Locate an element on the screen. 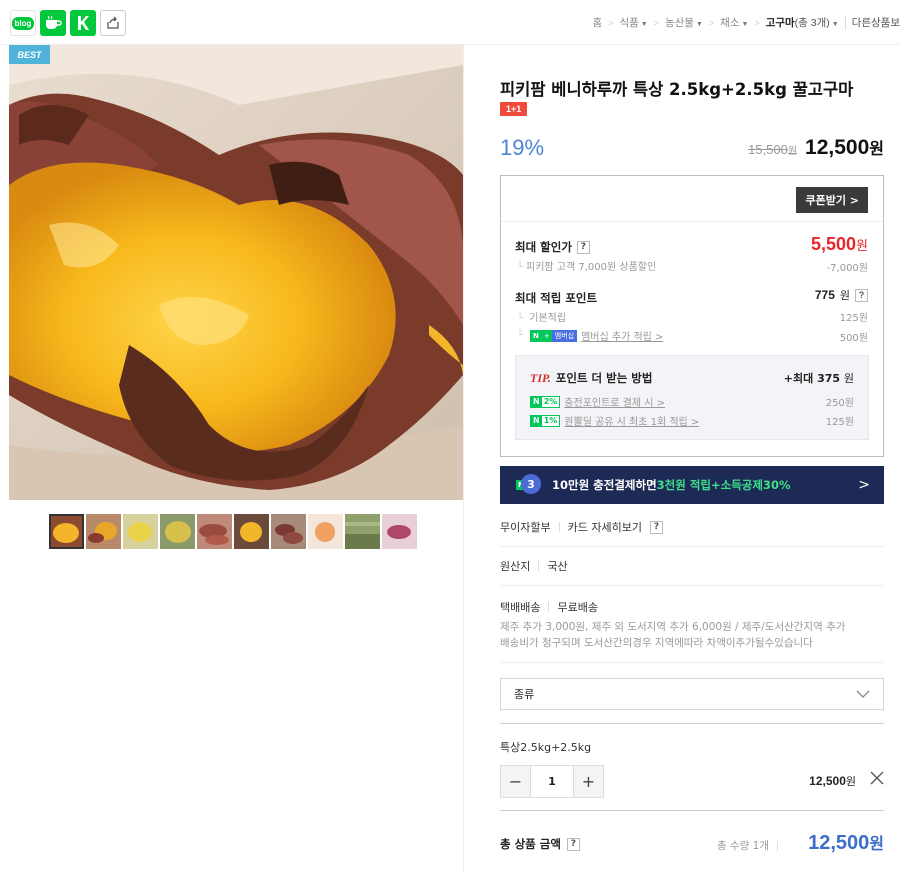 The height and width of the screenshot is (871, 900). shipping-note-line: 배송비가 청구되며 도서산간의경우 지역에따라 차액이추가될수있습니다 is located at coordinates (656, 643).